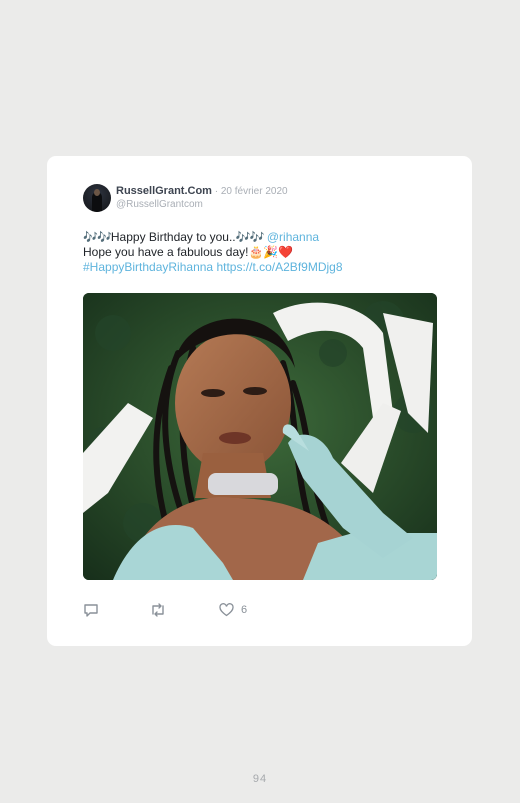  What do you see at coordinates (148, 267) in the screenshot?
I see `hashtag-link: #HappyBirthdayRihanna` at bounding box center [148, 267].